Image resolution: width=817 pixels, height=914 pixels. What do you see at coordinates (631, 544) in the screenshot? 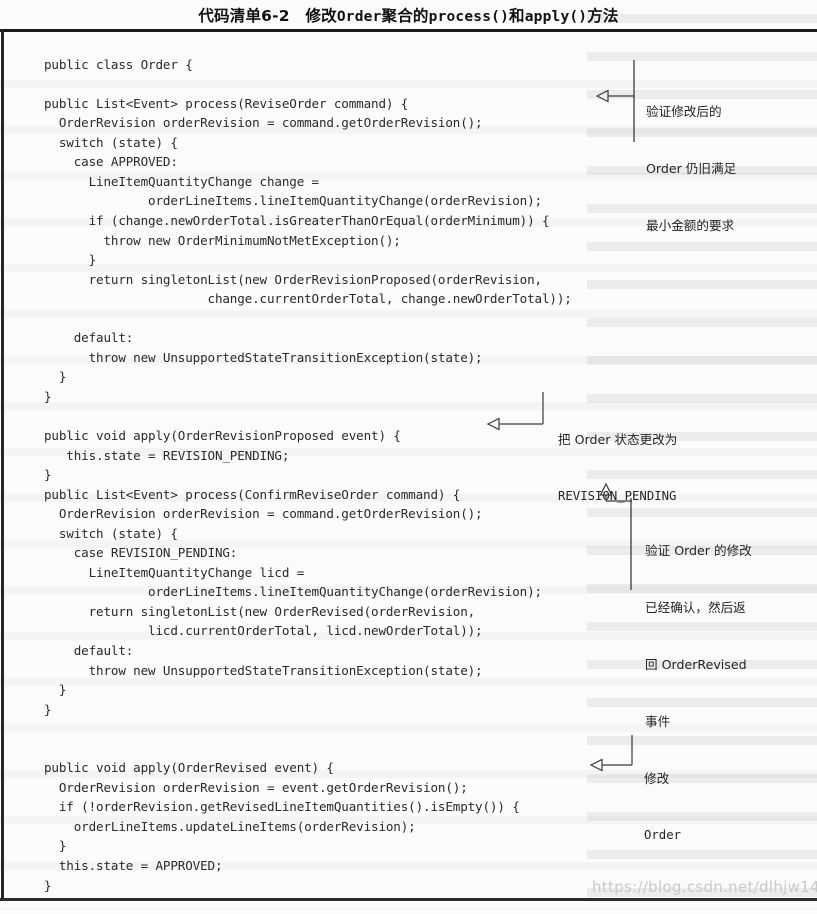
I see `callout-bracket-confirm-revision` at bounding box center [631, 544].